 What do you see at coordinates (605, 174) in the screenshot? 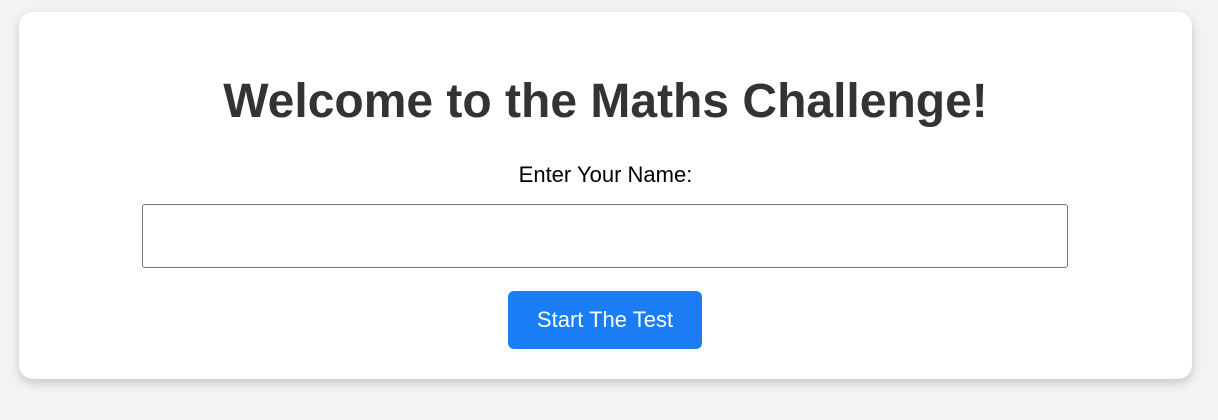
I see `name-label: Enter Your Name:` at bounding box center [605, 174].